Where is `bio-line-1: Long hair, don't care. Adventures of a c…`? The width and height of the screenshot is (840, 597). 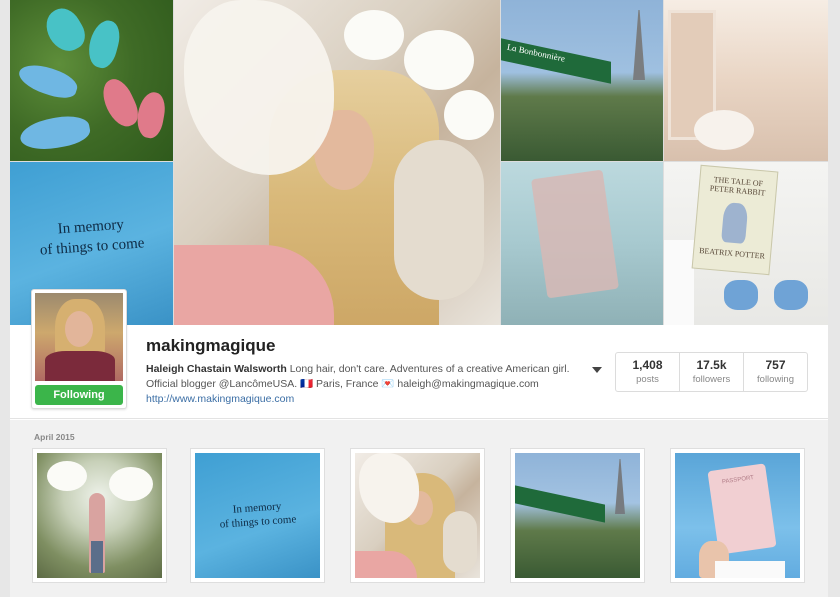 bio-line-1: Long hair, don't care. Adventures of a c… is located at coordinates (428, 369).